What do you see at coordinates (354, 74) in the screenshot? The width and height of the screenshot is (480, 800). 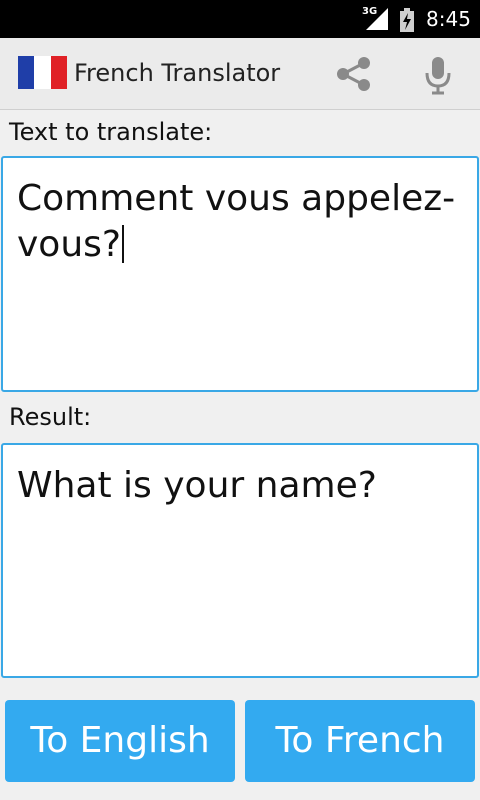 I see `share-icon` at bounding box center [354, 74].